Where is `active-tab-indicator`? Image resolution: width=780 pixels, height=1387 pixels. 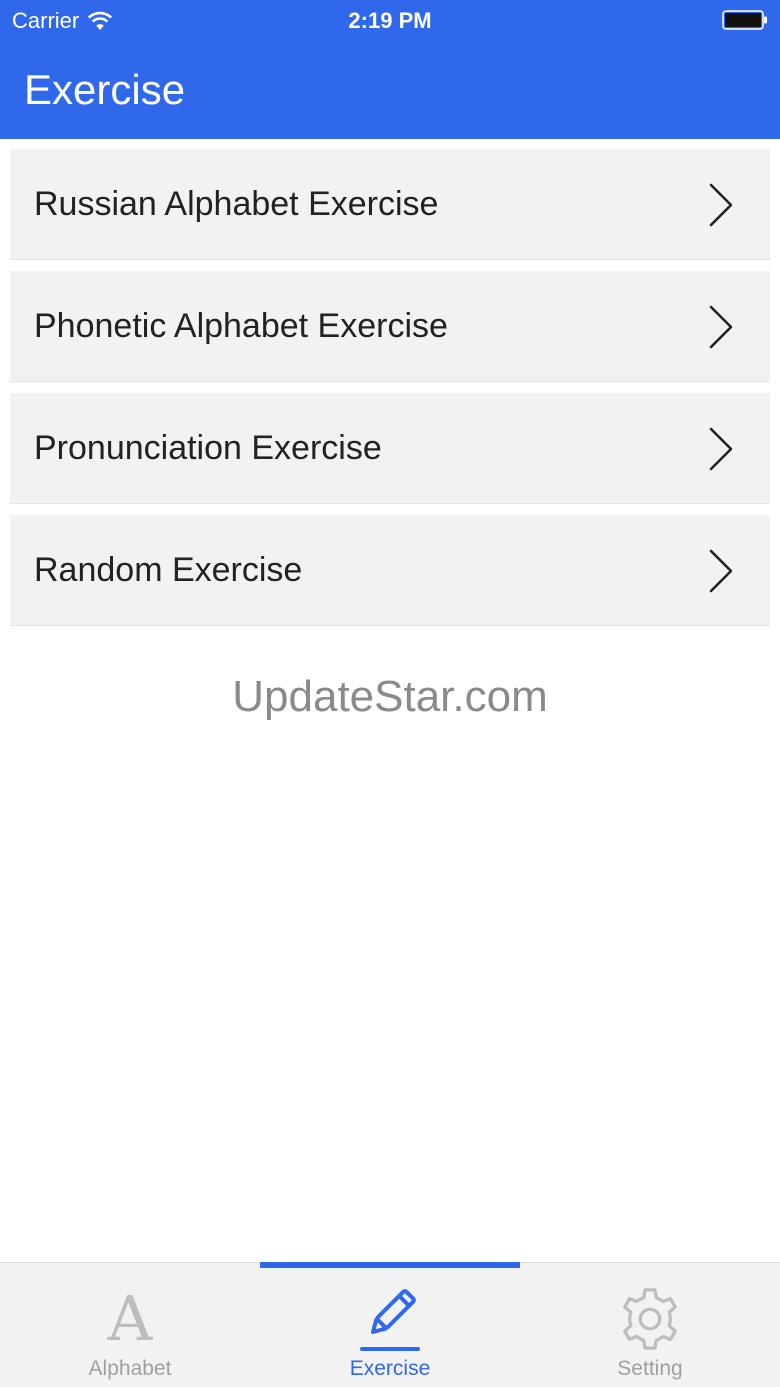
active-tab-indicator is located at coordinates (390, 1265).